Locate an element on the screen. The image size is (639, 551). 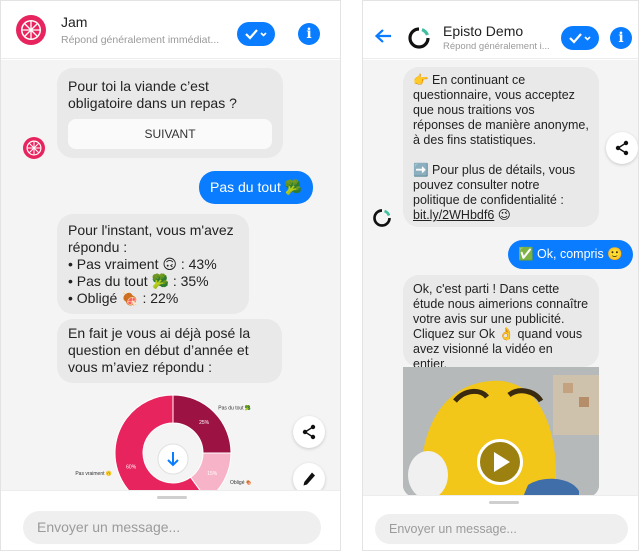
pencil-icon is located at coordinates (309, 479).